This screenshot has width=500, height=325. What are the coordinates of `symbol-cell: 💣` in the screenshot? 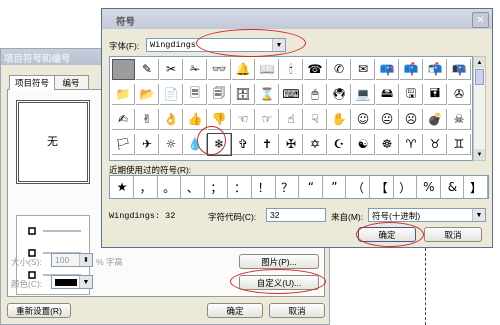 It's located at (435, 119).